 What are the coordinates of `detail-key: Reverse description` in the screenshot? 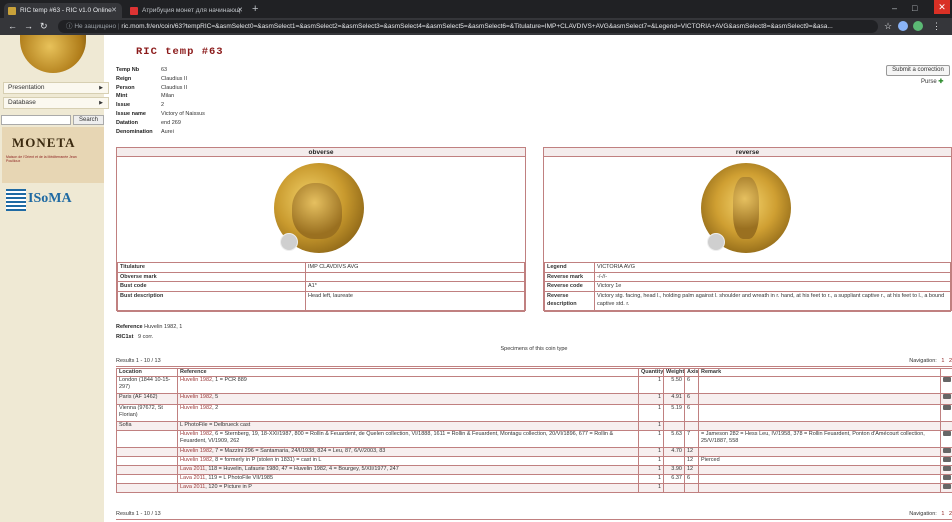 It's located at (569, 301).